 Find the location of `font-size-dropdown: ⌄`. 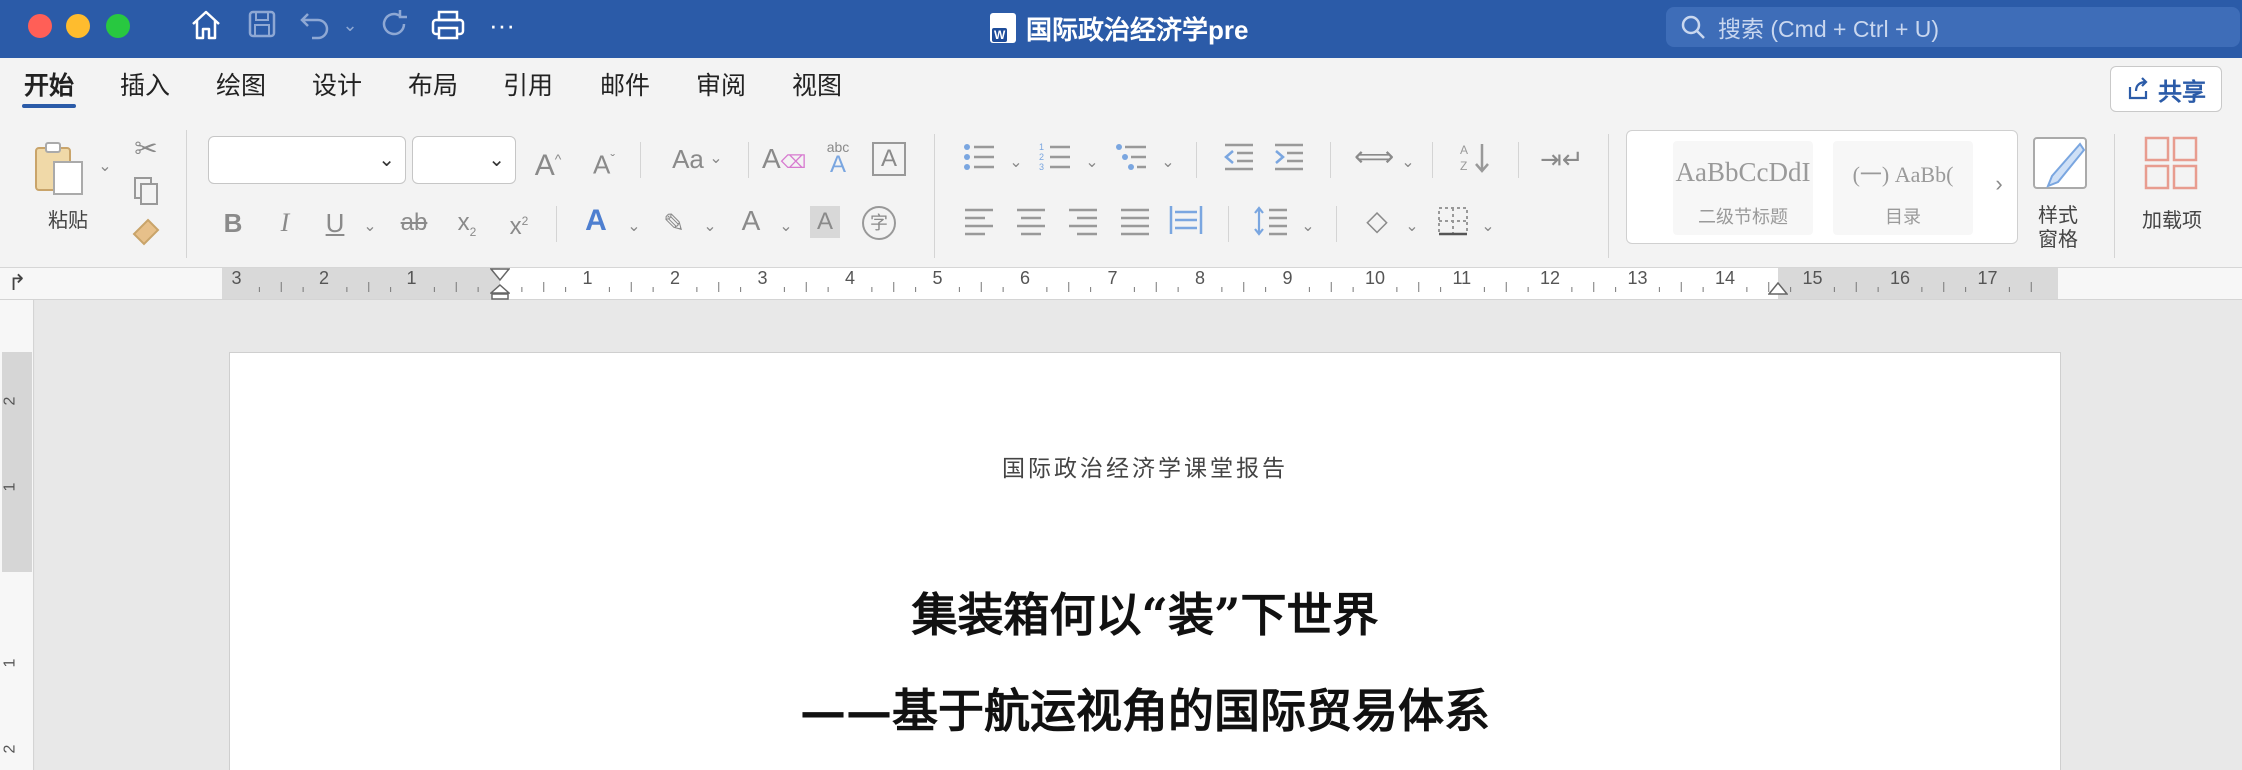

font-size-dropdown: ⌄ is located at coordinates (464, 160).